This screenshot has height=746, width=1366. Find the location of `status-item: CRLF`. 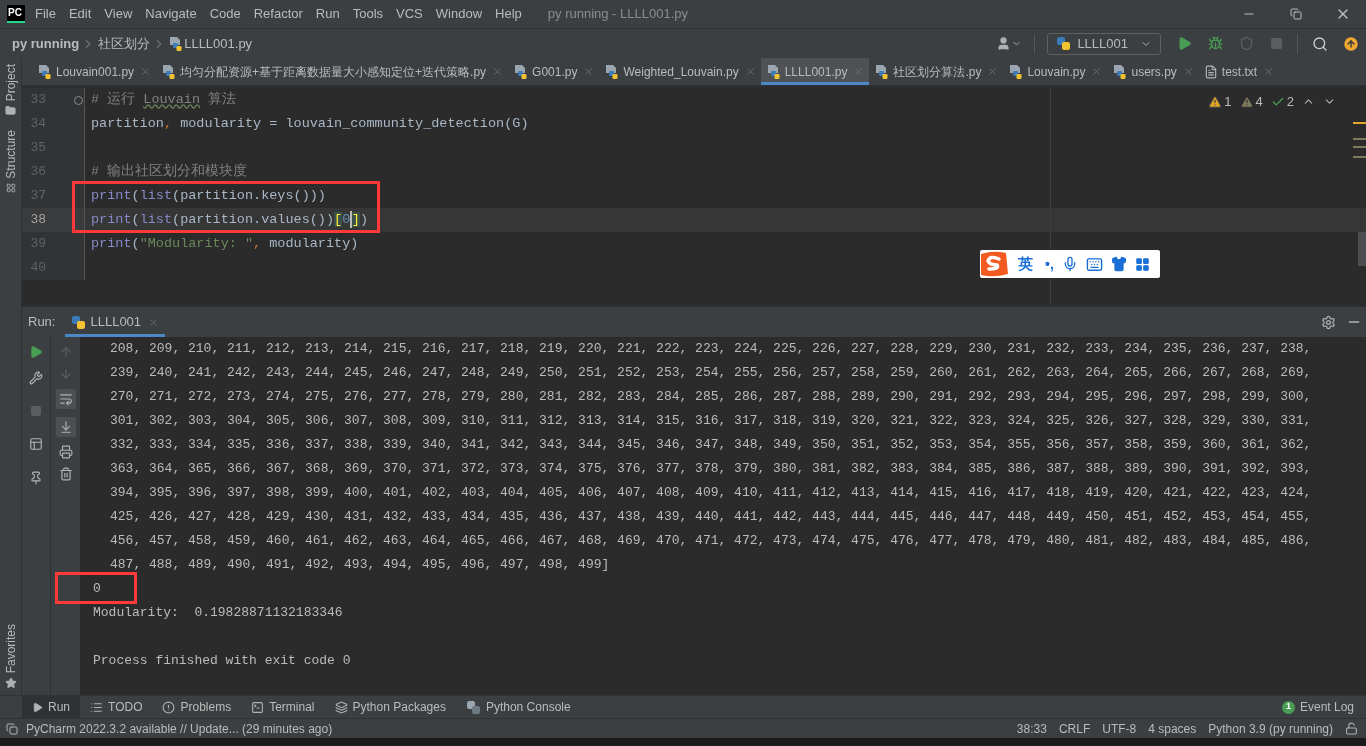

status-item: CRLF is located at coordinates (1074, 728).